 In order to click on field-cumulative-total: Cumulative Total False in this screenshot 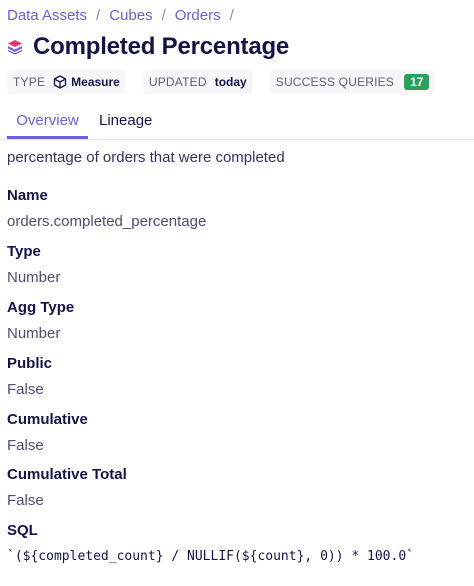, I will do `click(67, 488)`.